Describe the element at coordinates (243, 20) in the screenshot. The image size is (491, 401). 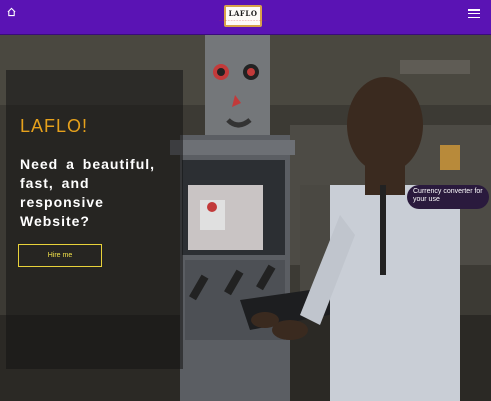
I see `logo-subtext: ~~~~~~~~~~~~~~~~~` at that location.